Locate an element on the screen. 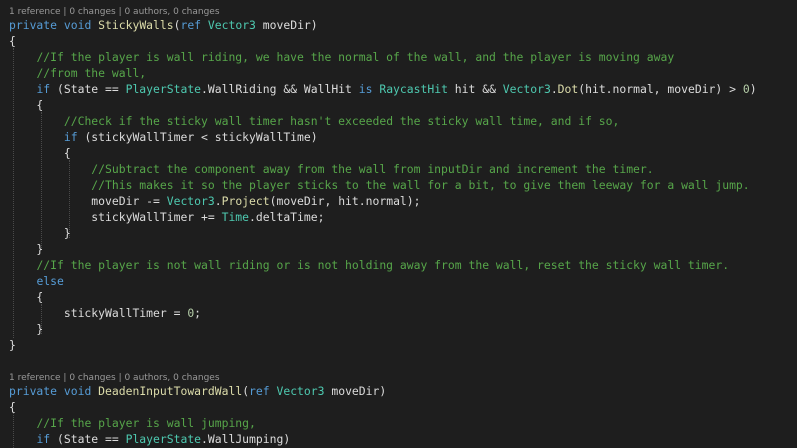 The width and height of the screenshot is (797, 448). code-line: stickyWallTimer = 0; is located at coordinates (398, 313).